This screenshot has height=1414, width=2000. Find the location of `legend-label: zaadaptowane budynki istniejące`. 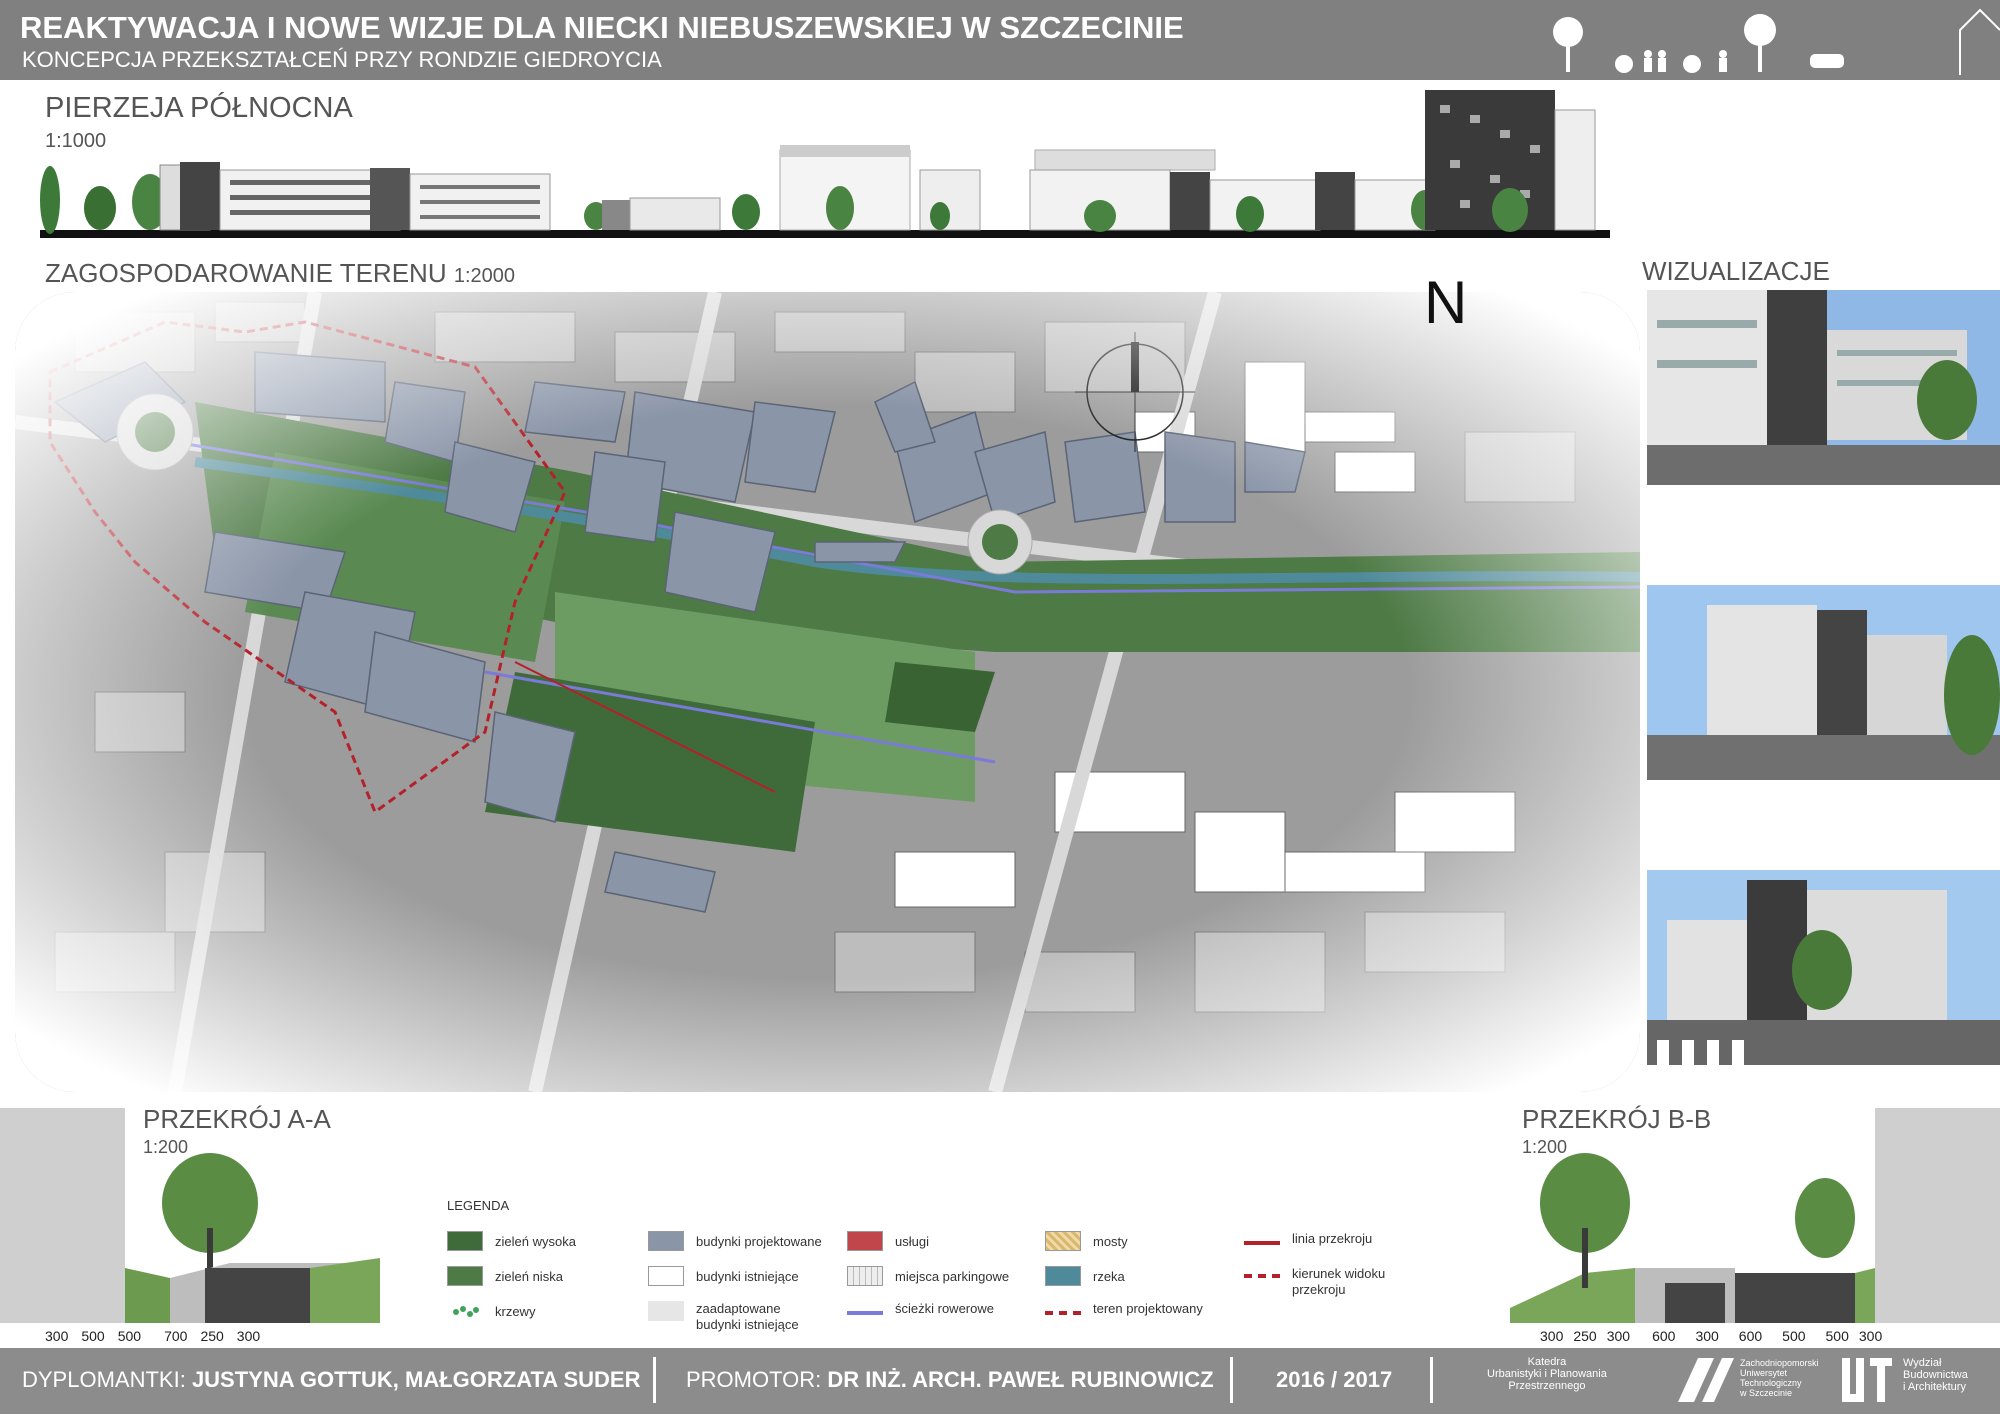

legend-label: zaadaptowane budynki istniejące is located at coordinates (747, 1316).